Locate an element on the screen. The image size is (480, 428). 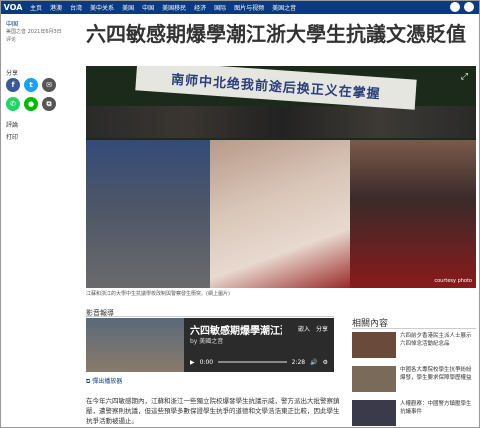
email-icon: ✉ is located at coordinates (49, 85).